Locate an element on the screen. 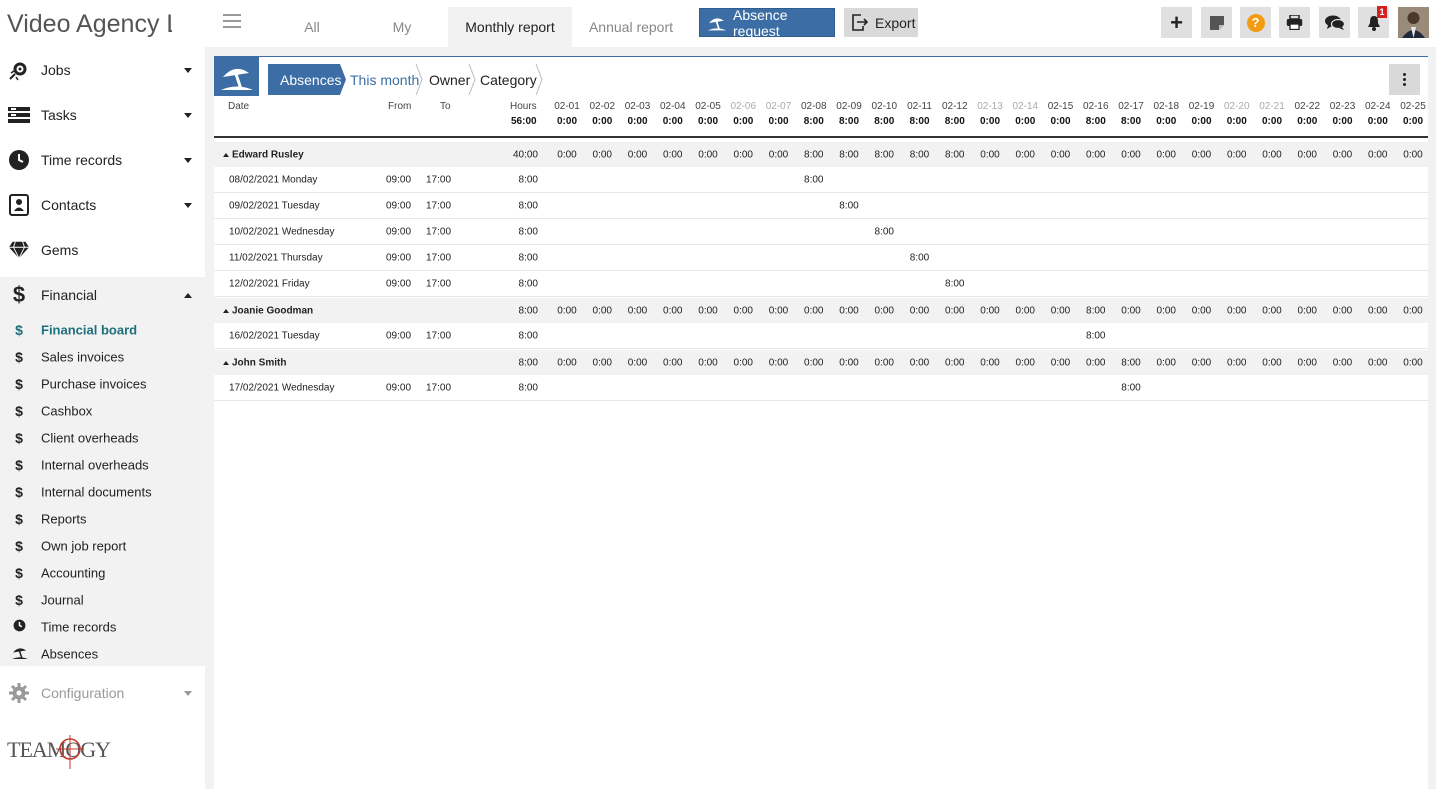  column-header-day: 02-08 is located at coordinates (814, 106).